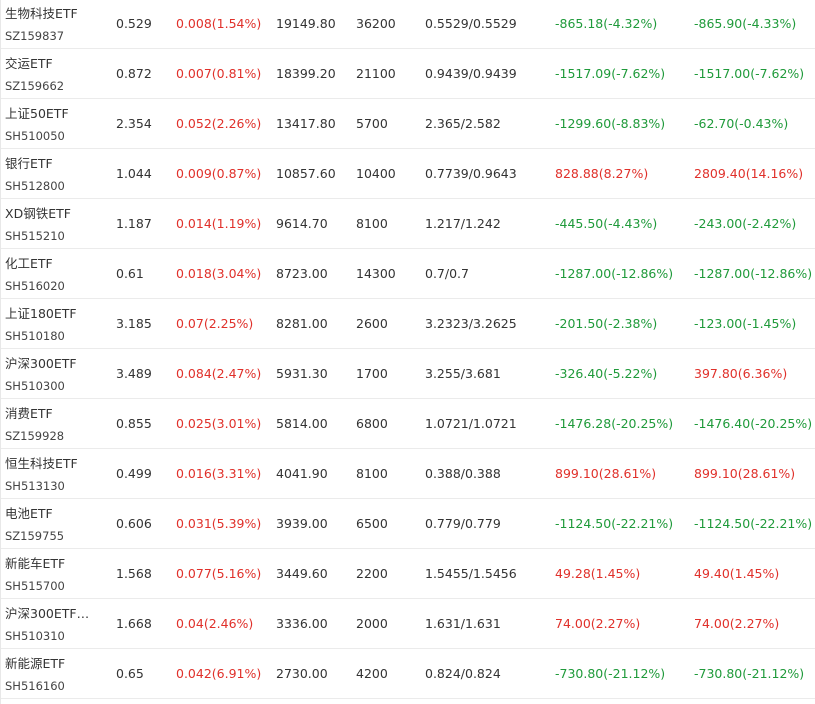 Image resolution: width=815 pixels, height=704 pixels. Describe the element at coordinates (219, 373) in the screenshot. I see `price-change: 0.084(2.47%)` at that location.